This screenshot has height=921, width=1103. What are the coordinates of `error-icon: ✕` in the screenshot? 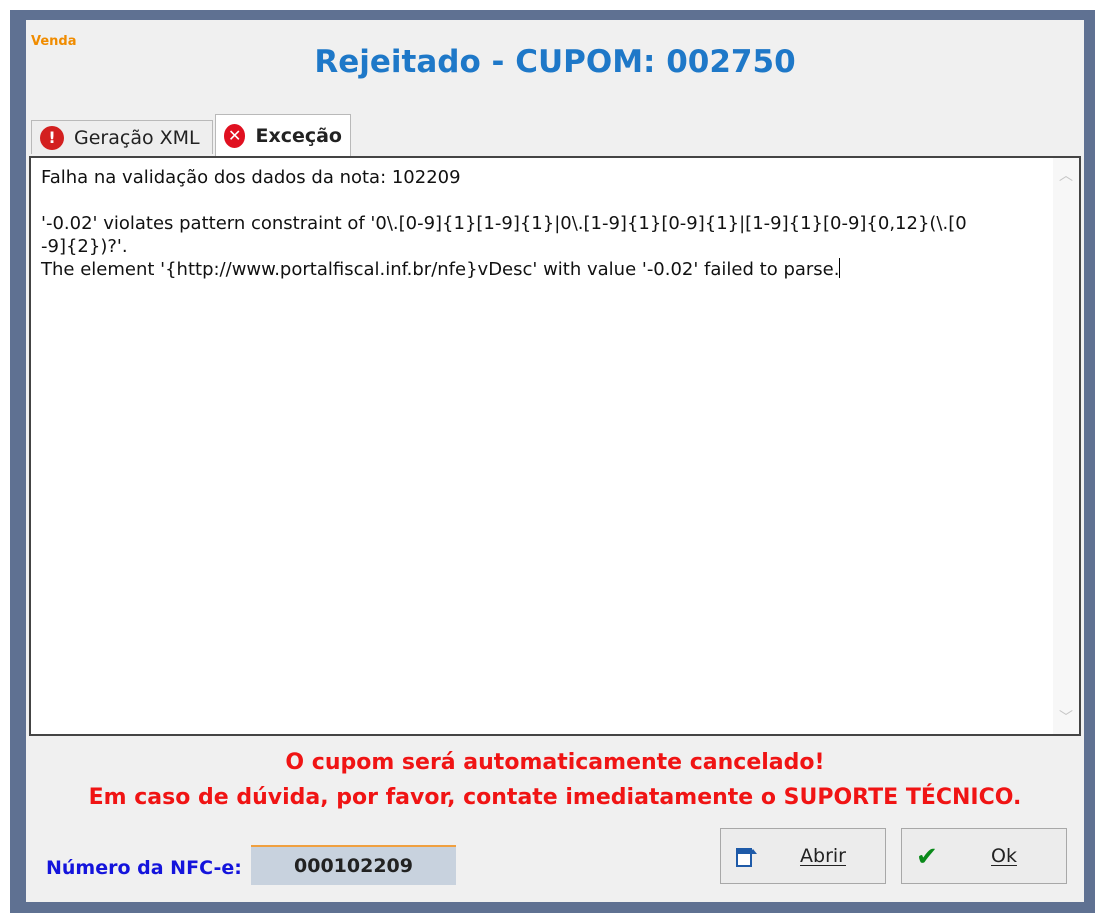 It's located at (235, 135).